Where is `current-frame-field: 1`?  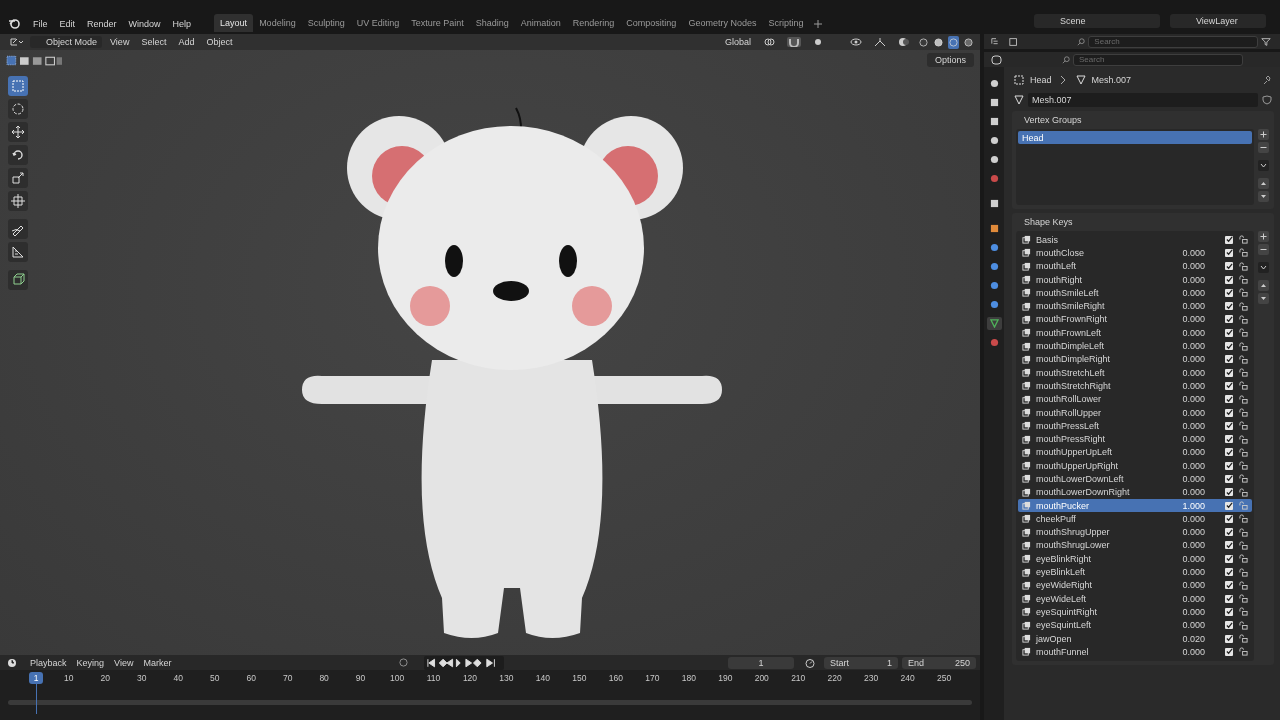 current-frame-field: 1 is located at coordinates (761, 662).